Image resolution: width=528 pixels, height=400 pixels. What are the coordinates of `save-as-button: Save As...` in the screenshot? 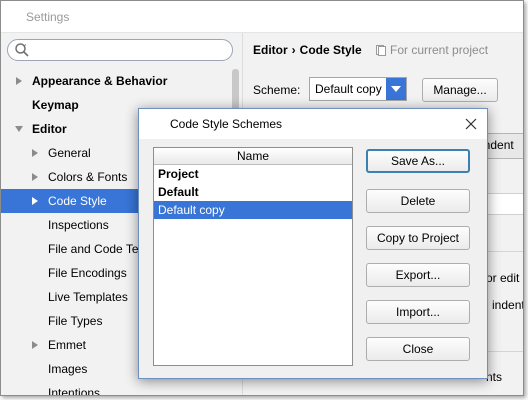 It's located at (418, 161).